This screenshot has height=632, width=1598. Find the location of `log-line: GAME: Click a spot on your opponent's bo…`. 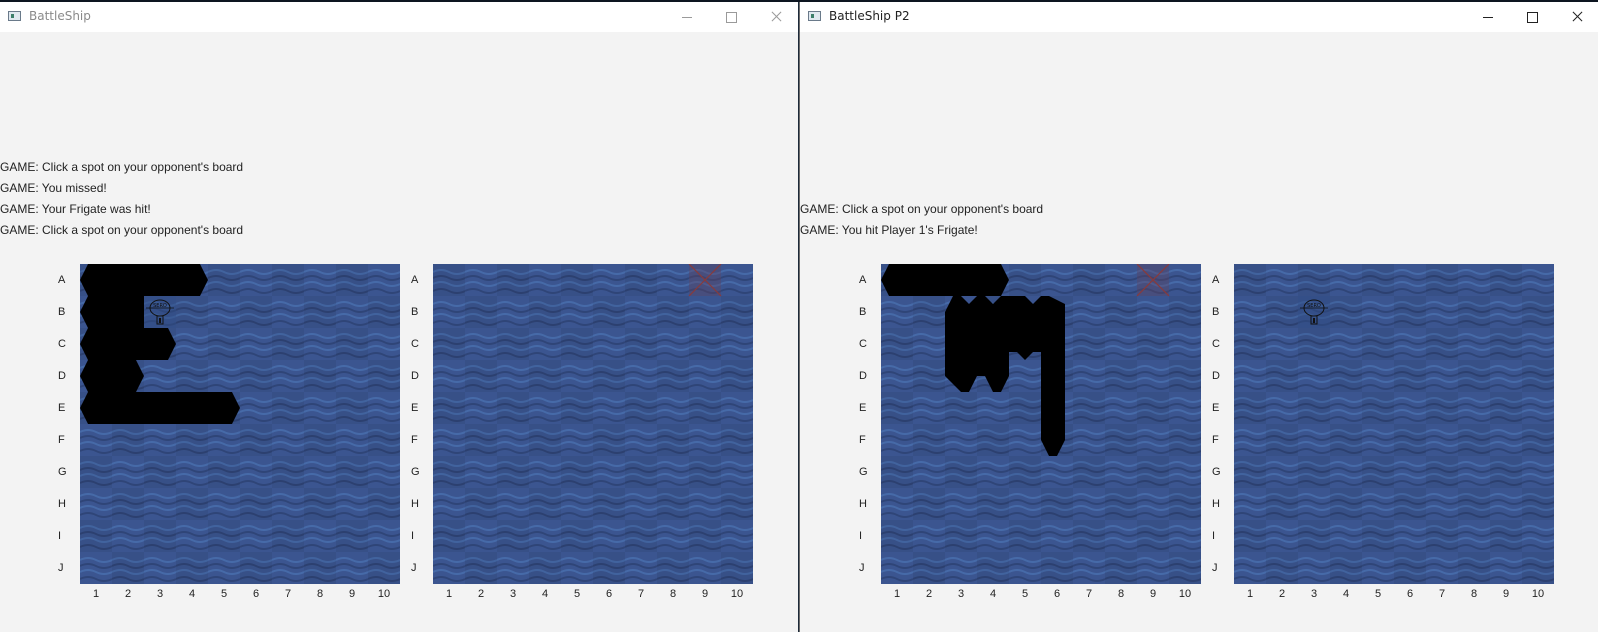

log-line: GAME: Click a spot on your opponent's bo… is located at coordinates (122, 167).